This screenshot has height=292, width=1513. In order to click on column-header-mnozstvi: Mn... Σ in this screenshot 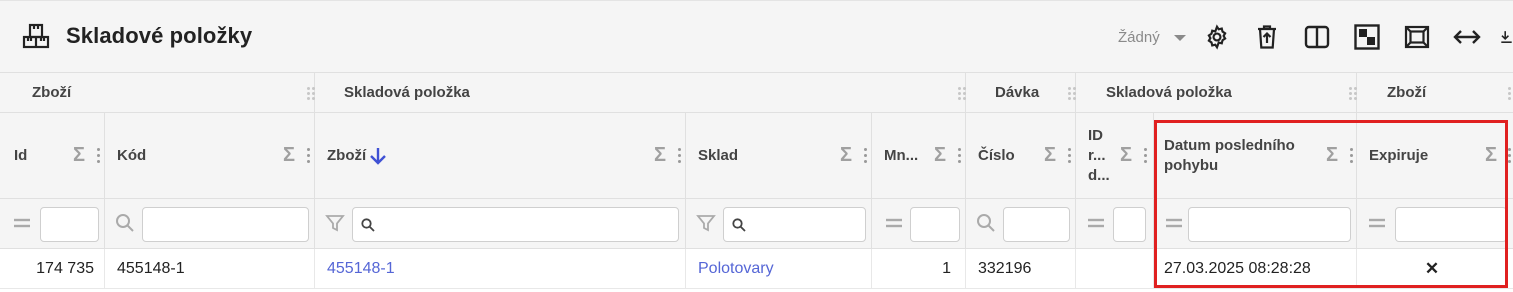, I will do `click(919, 156)`.